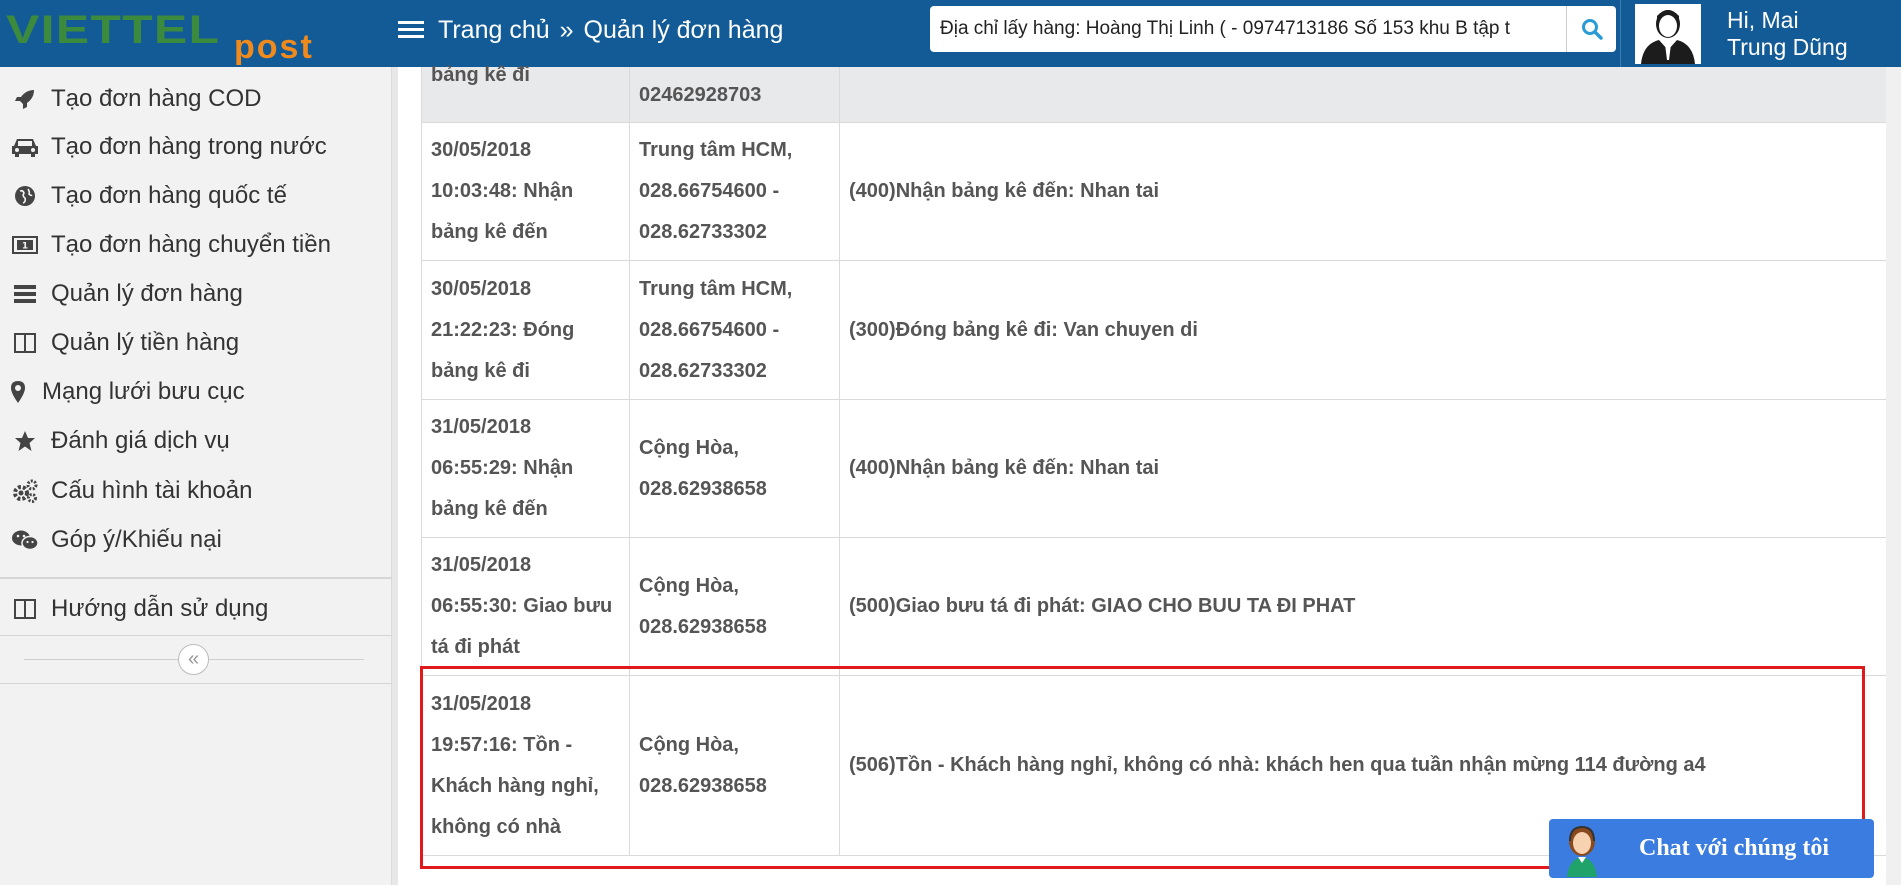 The width and height of the screenshot is (1901, 885). I want to click on search-icon, so click(1592, 29).